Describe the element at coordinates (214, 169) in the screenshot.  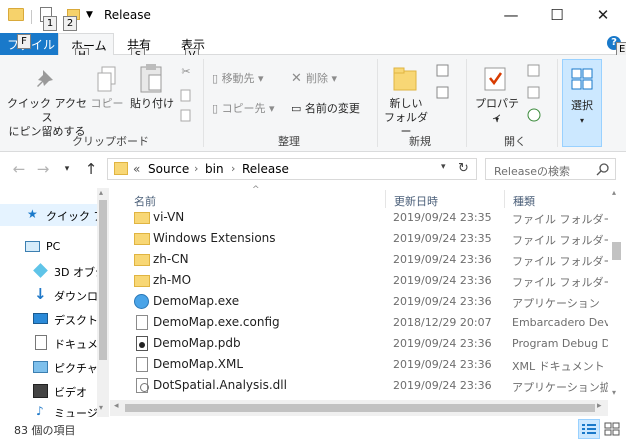
I see `breadcrumb-bin: bin` at that location.